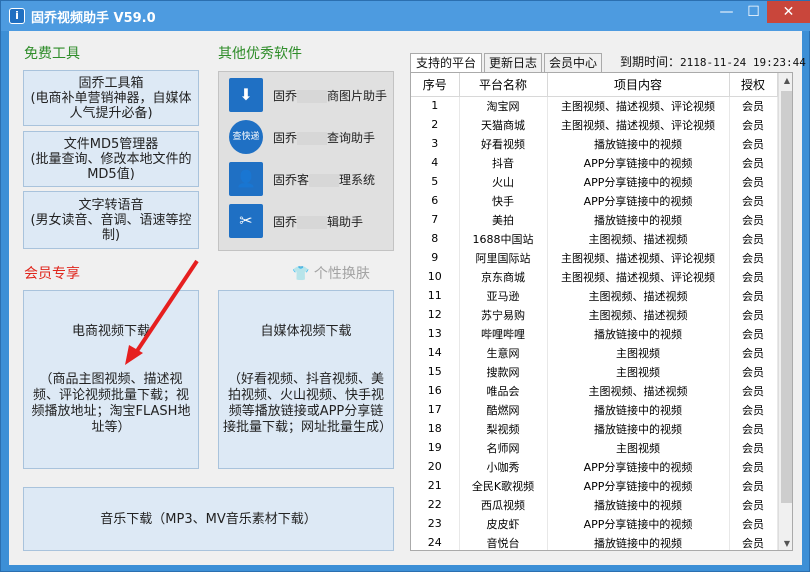  Describe the element at coordinates (513, 63) in the screenshot. I see `tab-update-log: 更新日志` at that location.